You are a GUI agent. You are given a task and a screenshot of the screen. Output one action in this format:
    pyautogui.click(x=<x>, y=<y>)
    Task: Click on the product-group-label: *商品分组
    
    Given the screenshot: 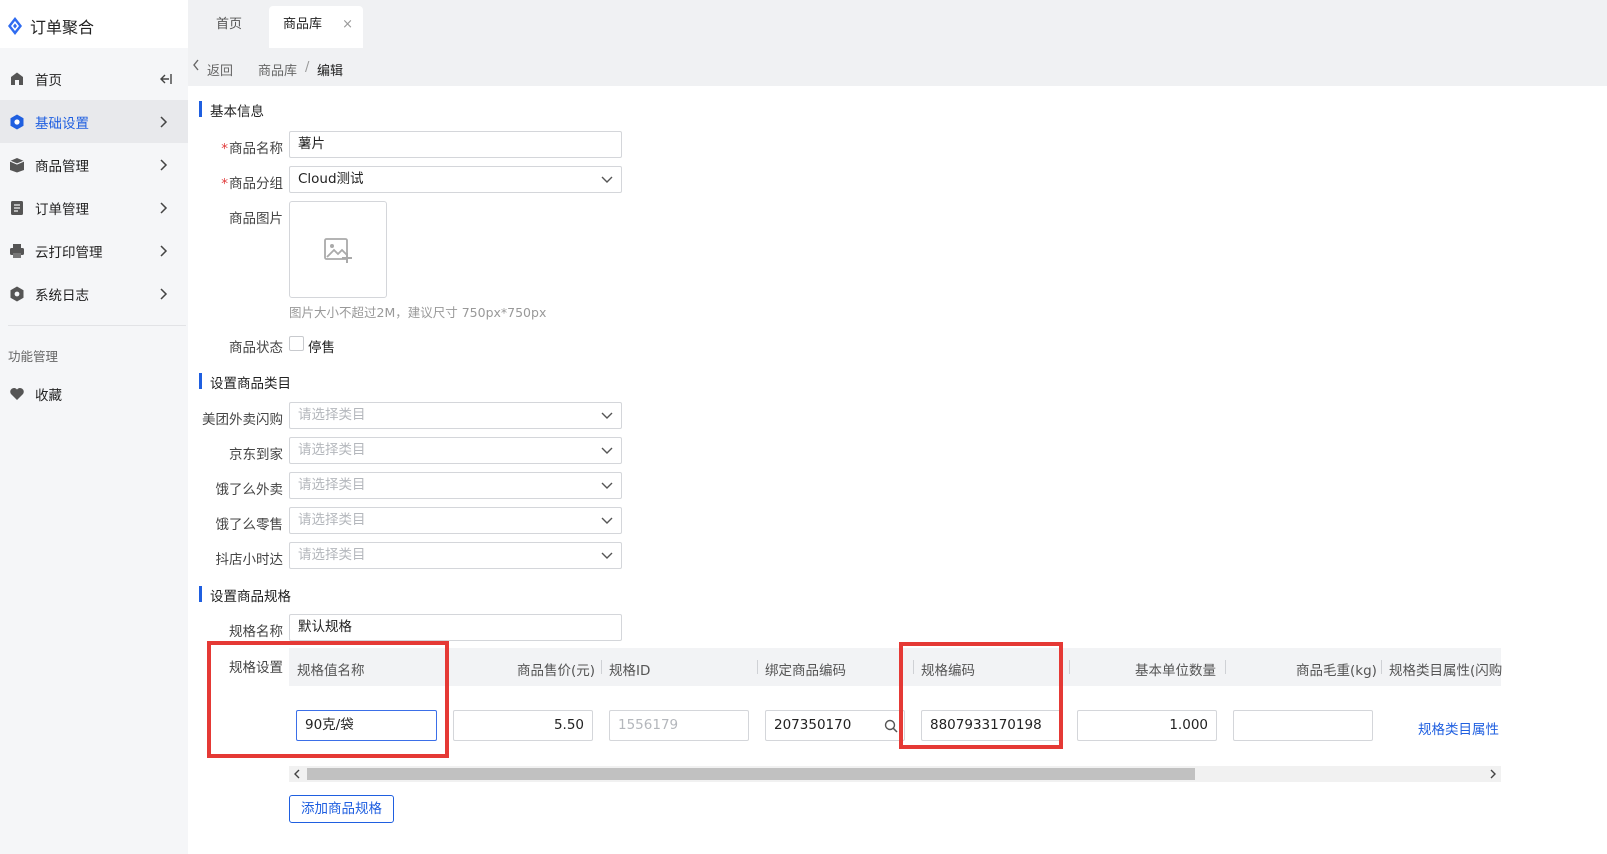 What is the action you would take?
    pyautogui.click(x=235, y=182)
    